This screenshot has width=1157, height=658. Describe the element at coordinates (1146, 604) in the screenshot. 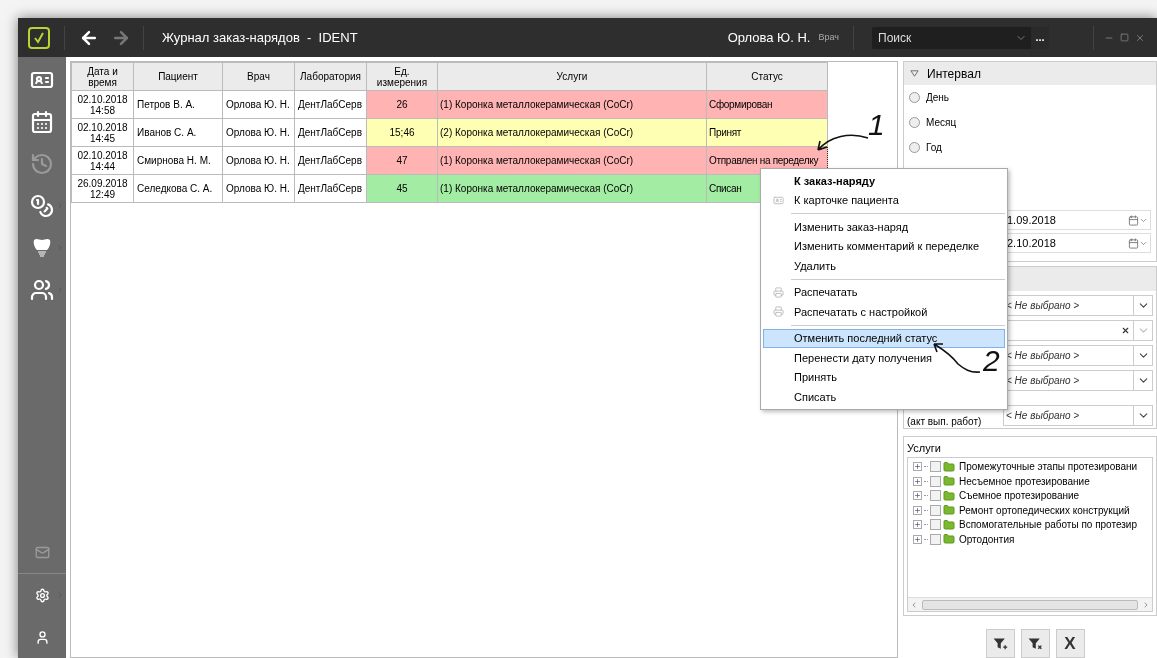

I see `scroll-right-icon` at that location.